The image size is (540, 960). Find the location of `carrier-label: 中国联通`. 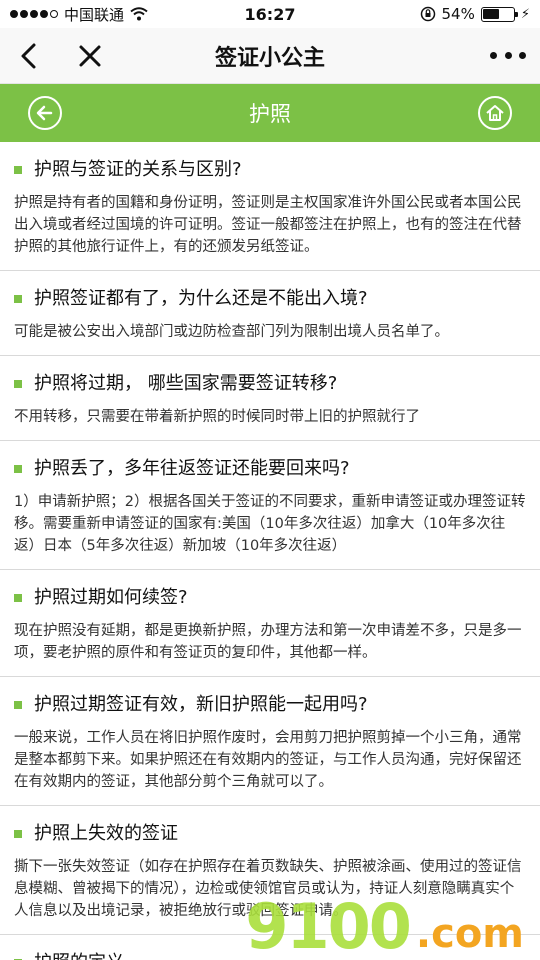

carrier-label: 中国联通 is located at coordinates (94, 14).